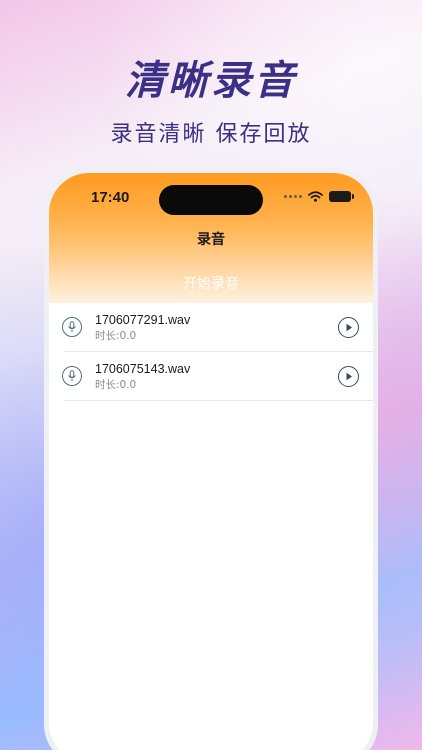  I want to click on status-bar: 17:40, so click(211, 200).